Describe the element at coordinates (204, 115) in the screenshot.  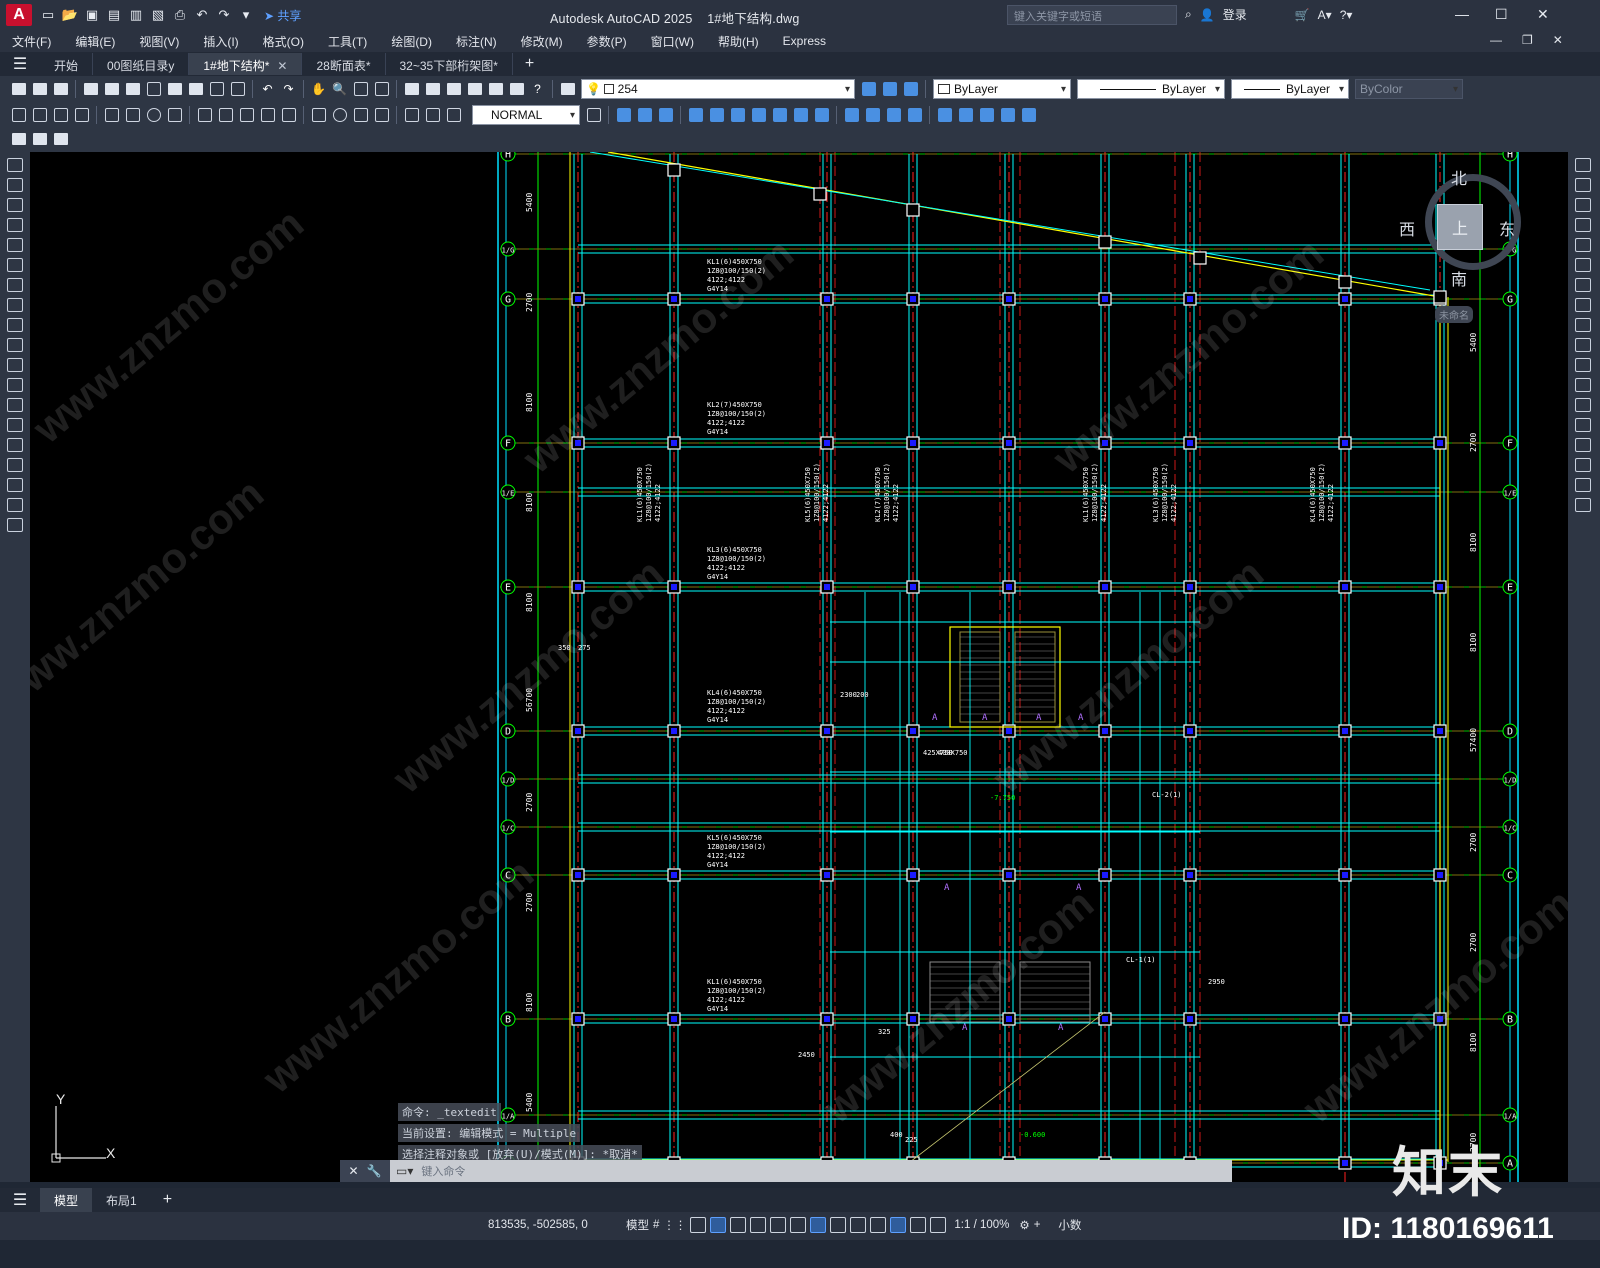
I see `quick-dim-icon` at that location.